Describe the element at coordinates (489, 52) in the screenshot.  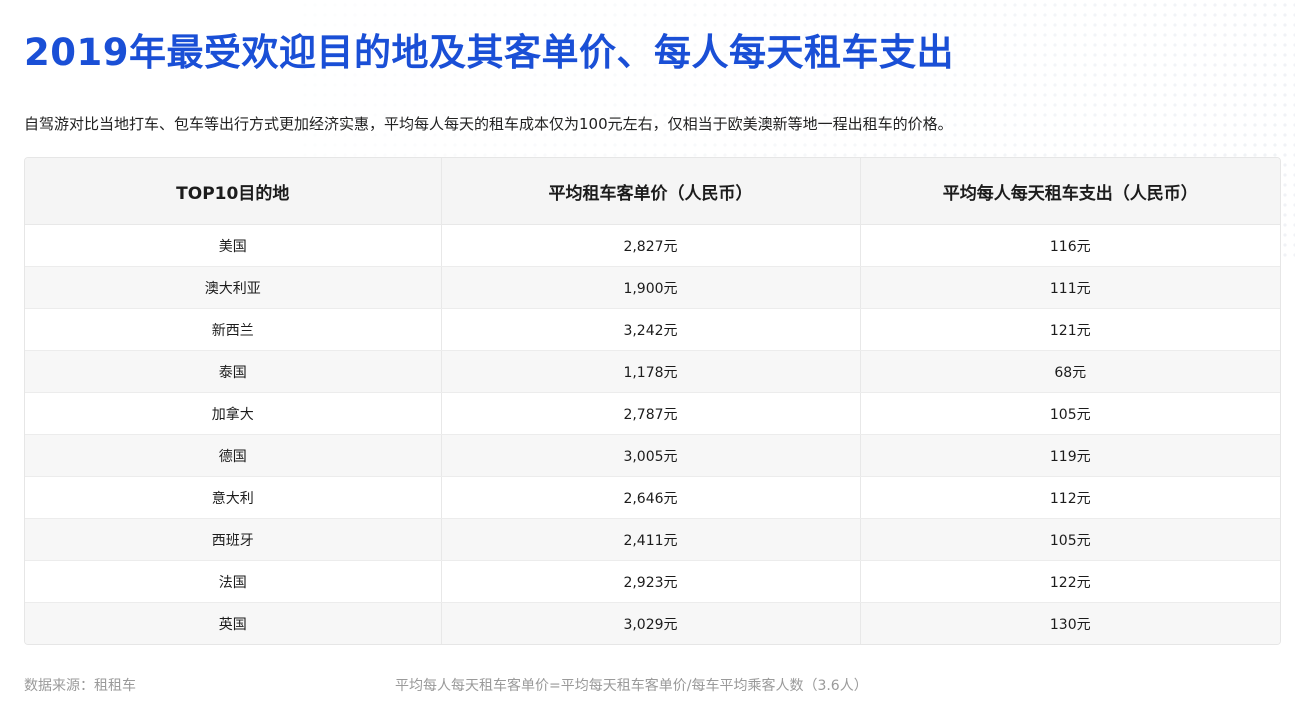
I see `page-title: 2019年最受欢迎目的地及其客单价、每人每天租车支出` at that location.